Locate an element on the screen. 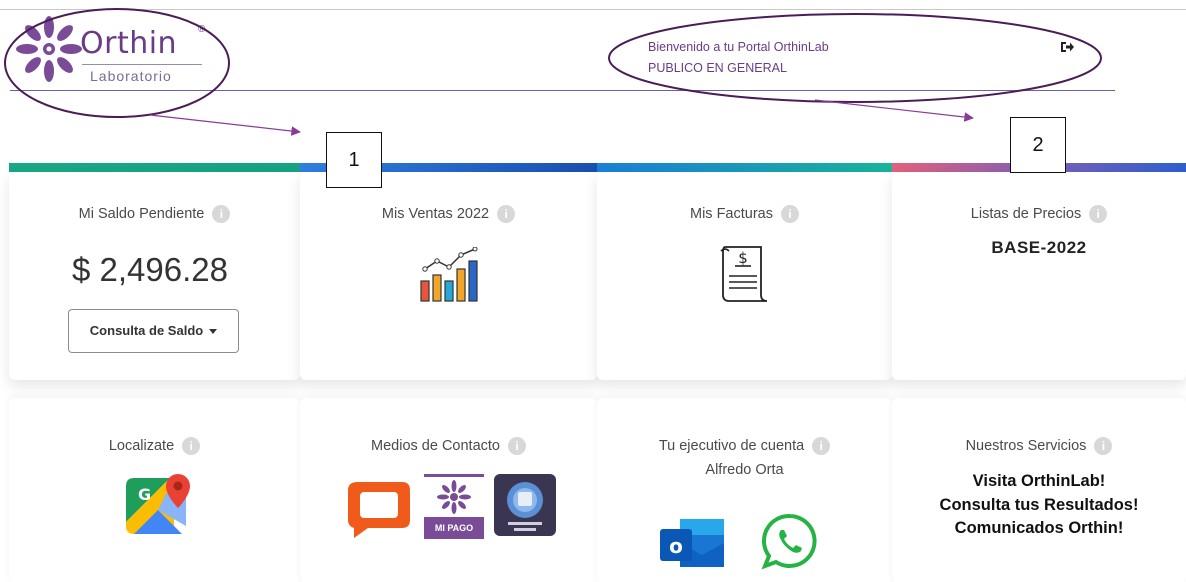 The width and height of the screenshot is (1186, 582). card-accent-bar-saldo is located at coordinates (154, 167).